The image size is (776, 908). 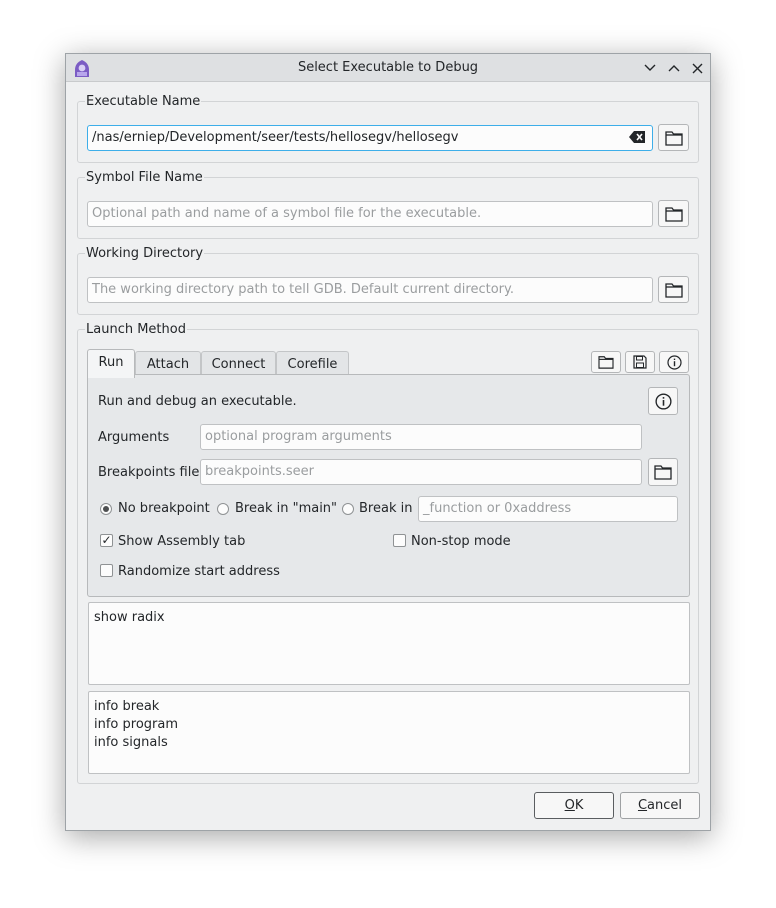 I want to click on chevron-down-icon, so click(x=650, y=67).